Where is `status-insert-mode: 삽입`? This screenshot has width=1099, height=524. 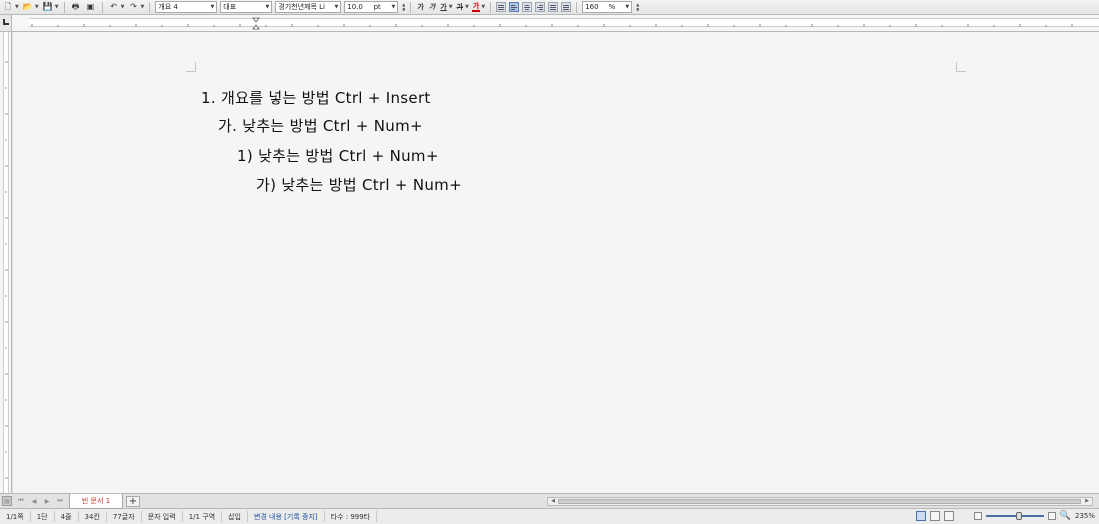
status-insert-mode: 삽입 is located at coordinates (235, 516).